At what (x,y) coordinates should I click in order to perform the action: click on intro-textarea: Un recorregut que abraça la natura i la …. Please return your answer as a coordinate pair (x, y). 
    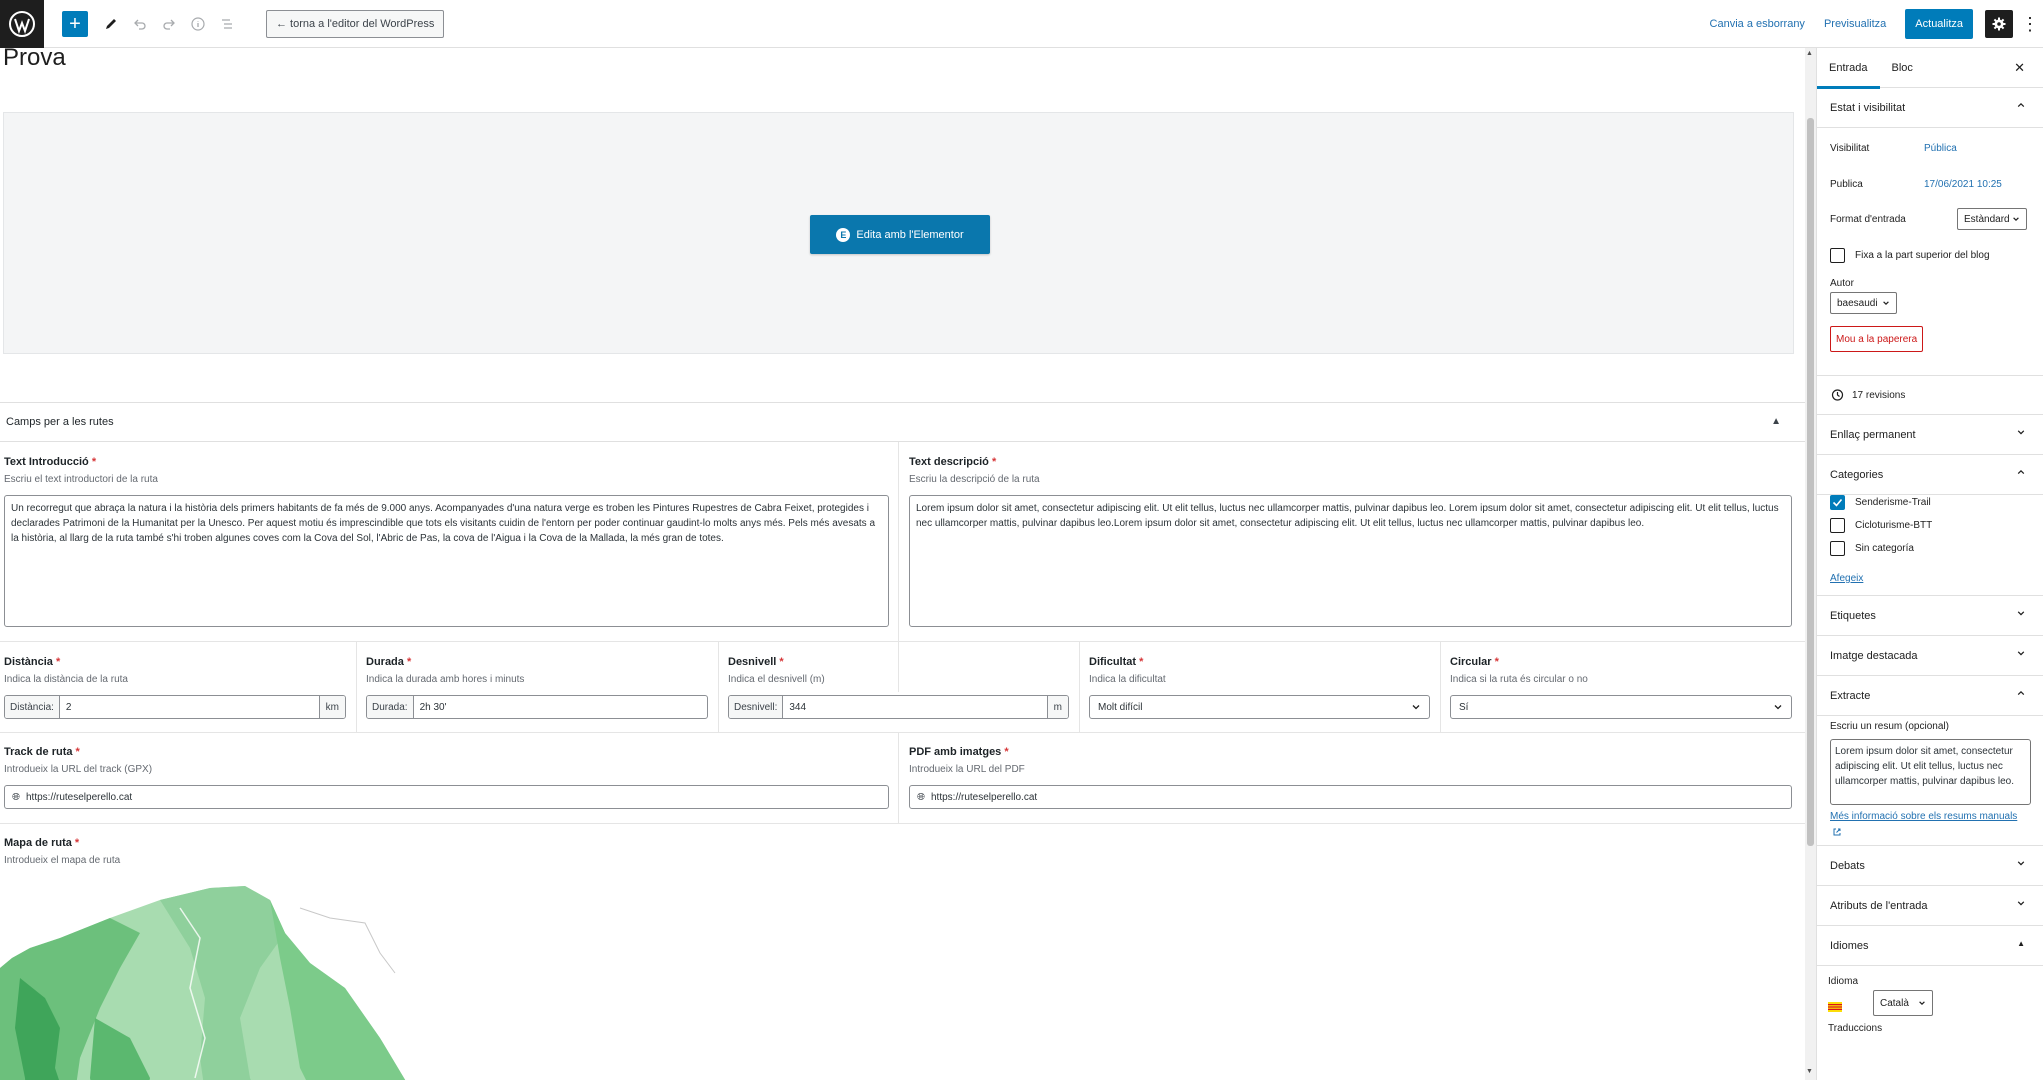
    Looking at the image, I should click on (446, 561).